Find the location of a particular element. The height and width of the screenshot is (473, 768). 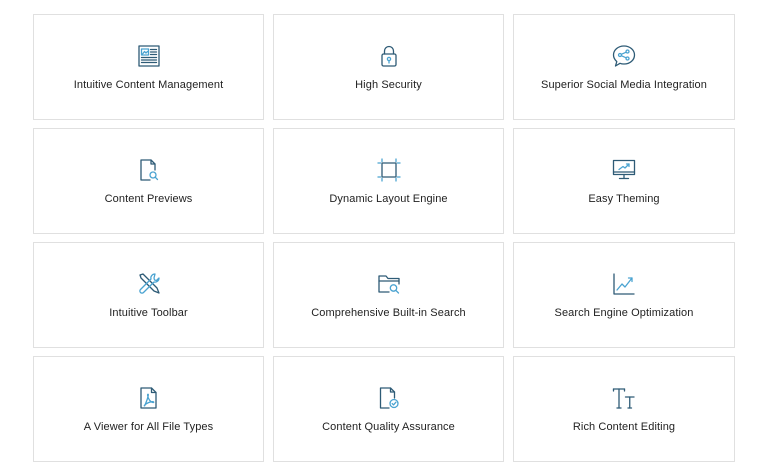

feature-label: High Security is located at coordinates (388, 85).